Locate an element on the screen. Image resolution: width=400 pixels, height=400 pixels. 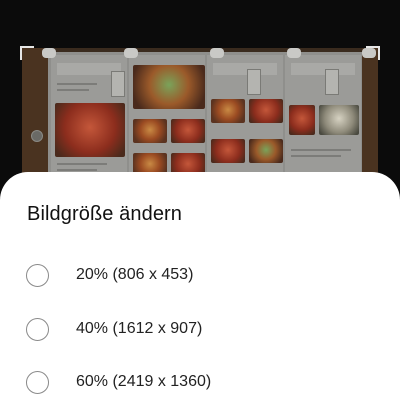
option-label: 40% (1612 x 907) is located at coordinates (139, 328).